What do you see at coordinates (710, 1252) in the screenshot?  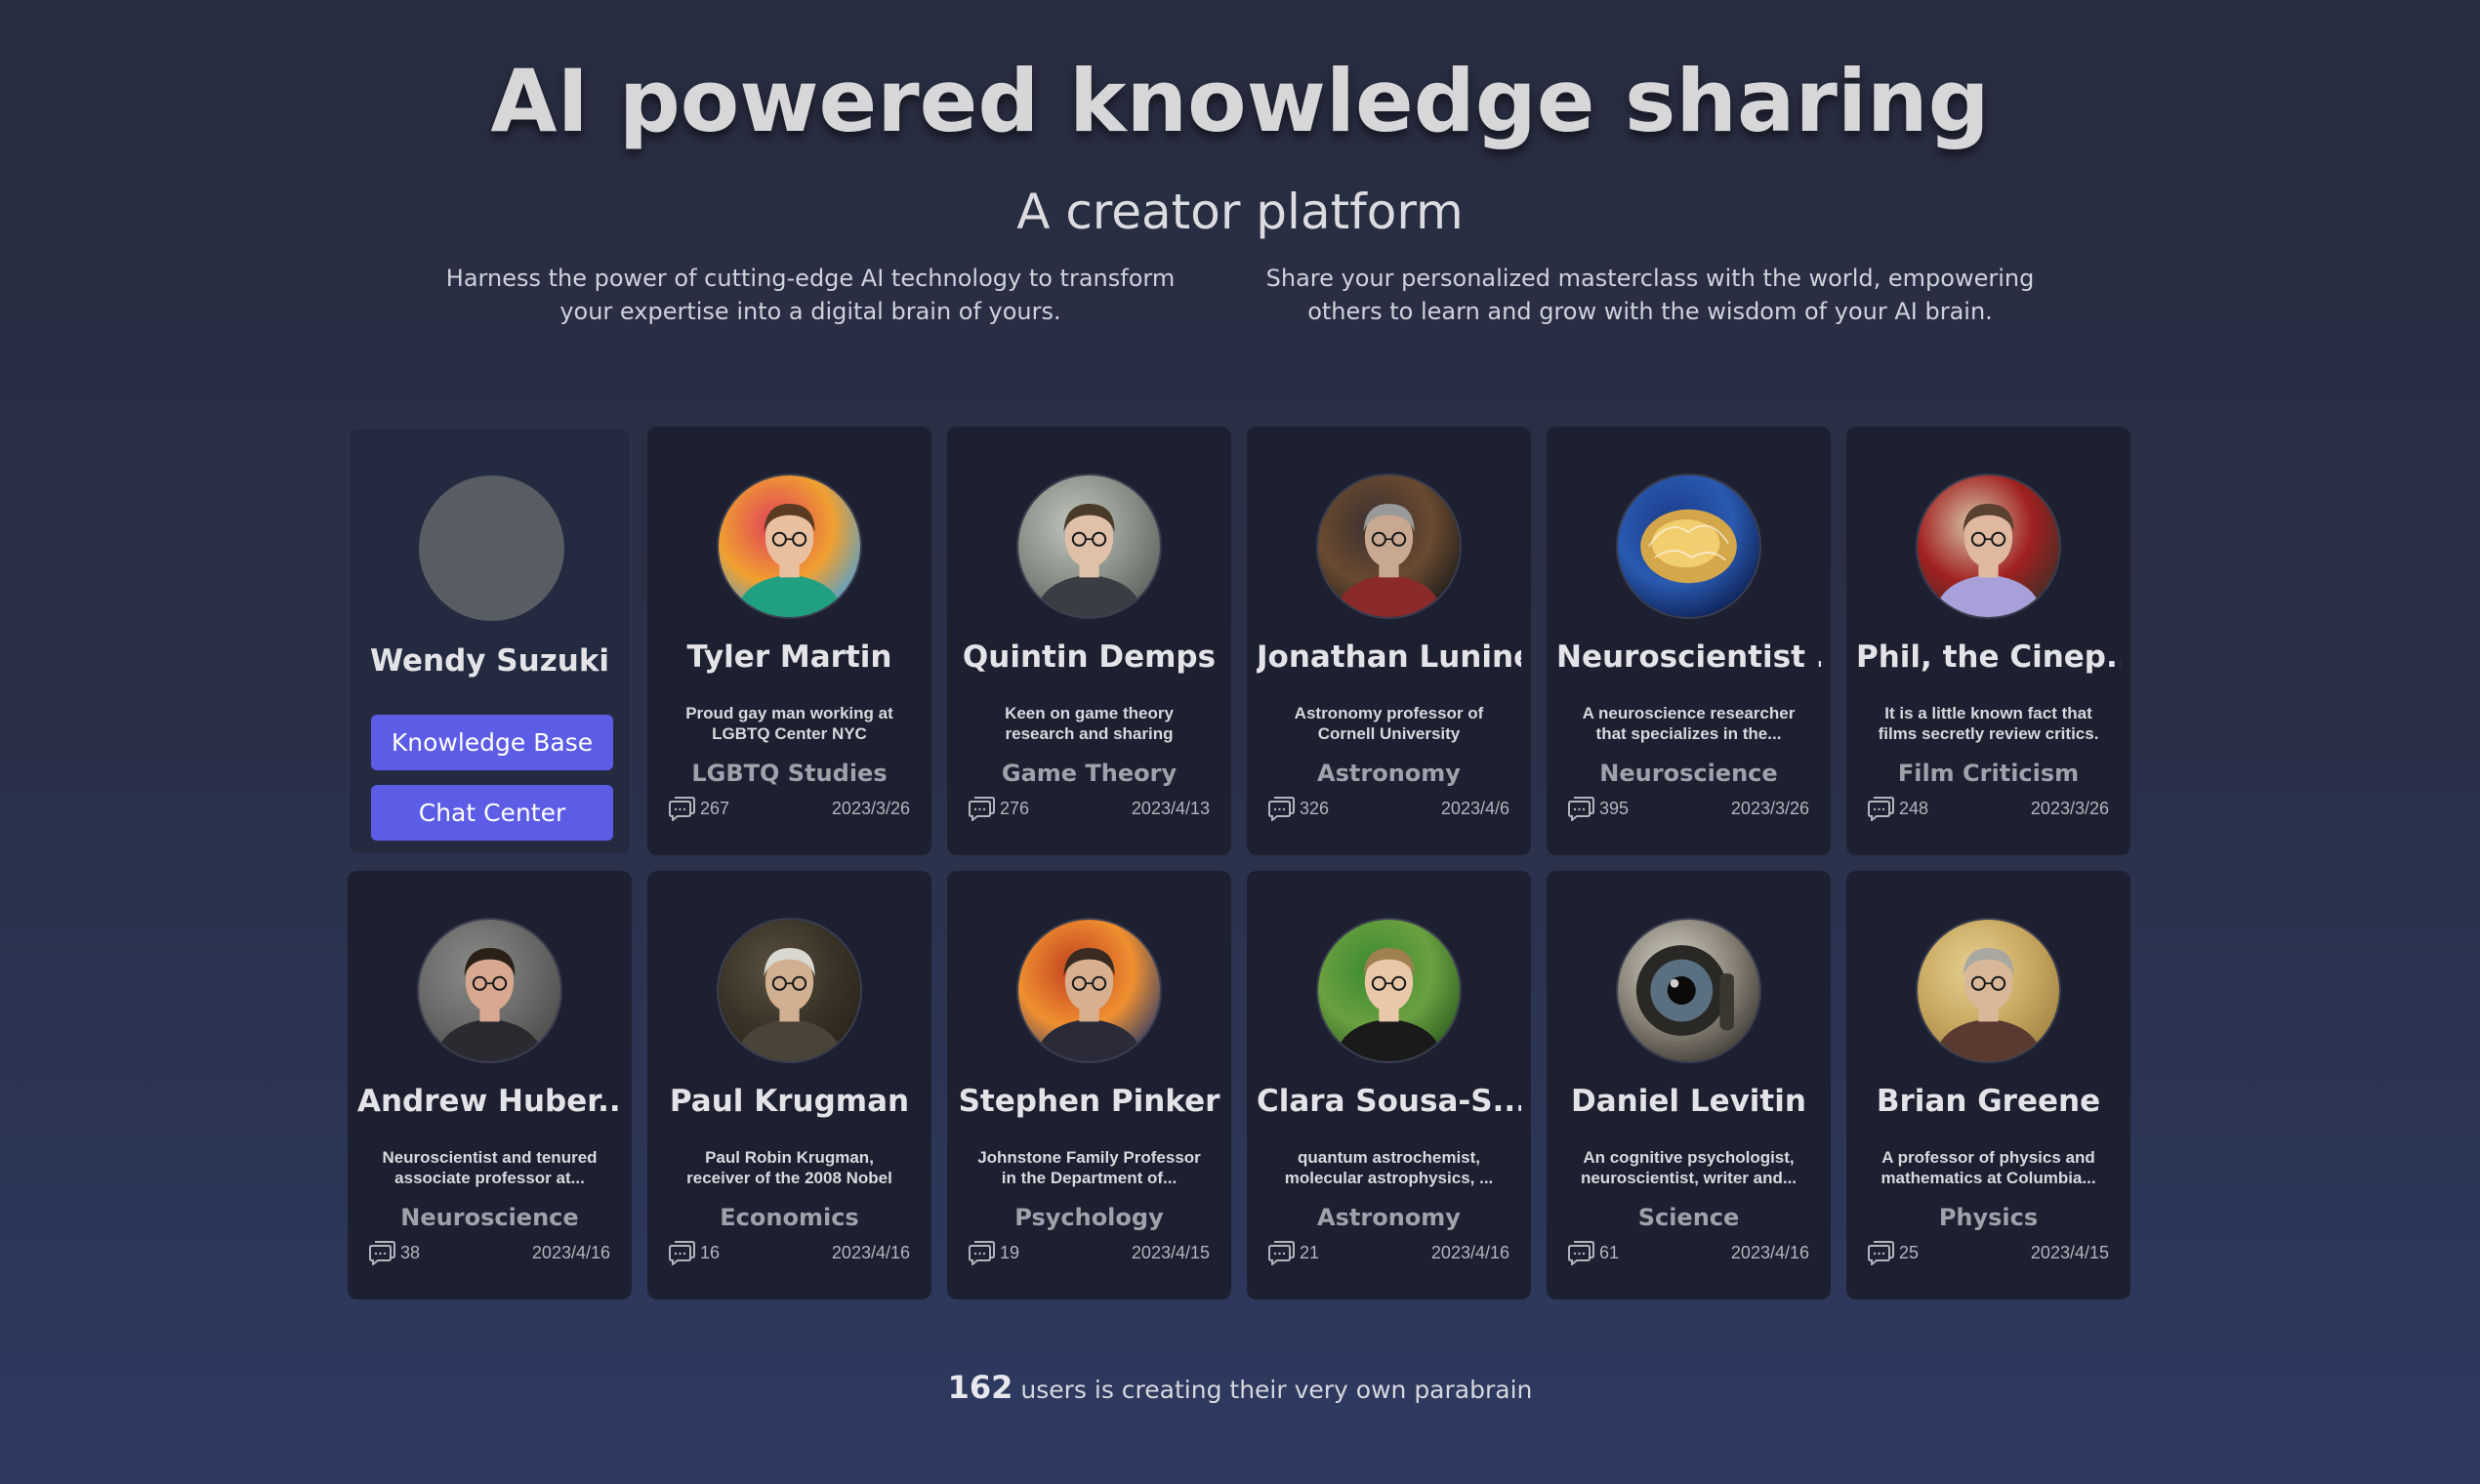 I see `chat-count: 16` at bounding box center [710, 1252].